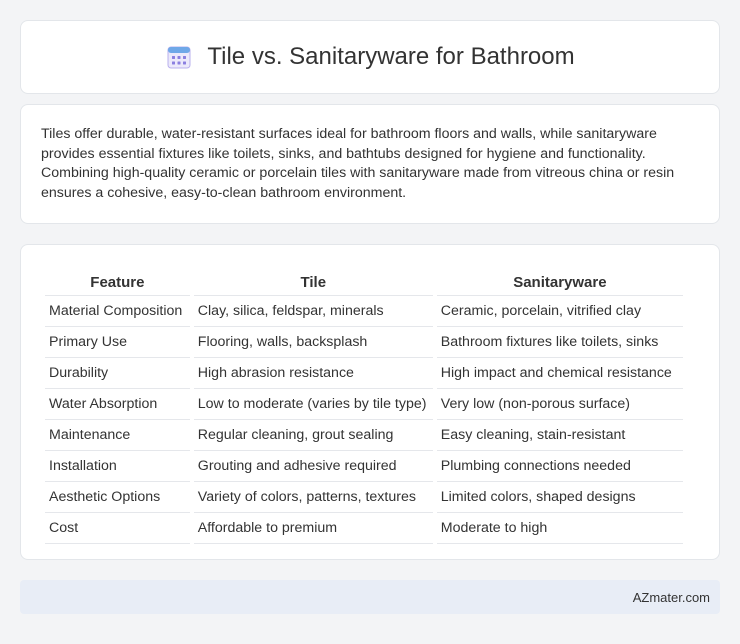 This screenshot has width=740, height=644. I want to click on feature-cell: Cost, so click(117, 528).